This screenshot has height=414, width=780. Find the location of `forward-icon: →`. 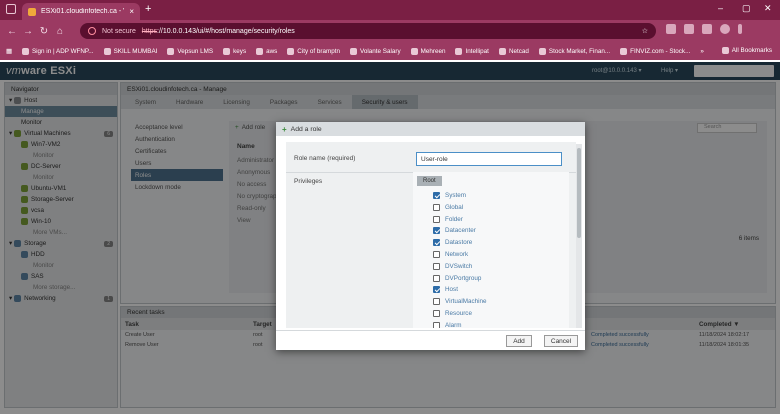

forward-icon: → is located at coordinates (28, 31).